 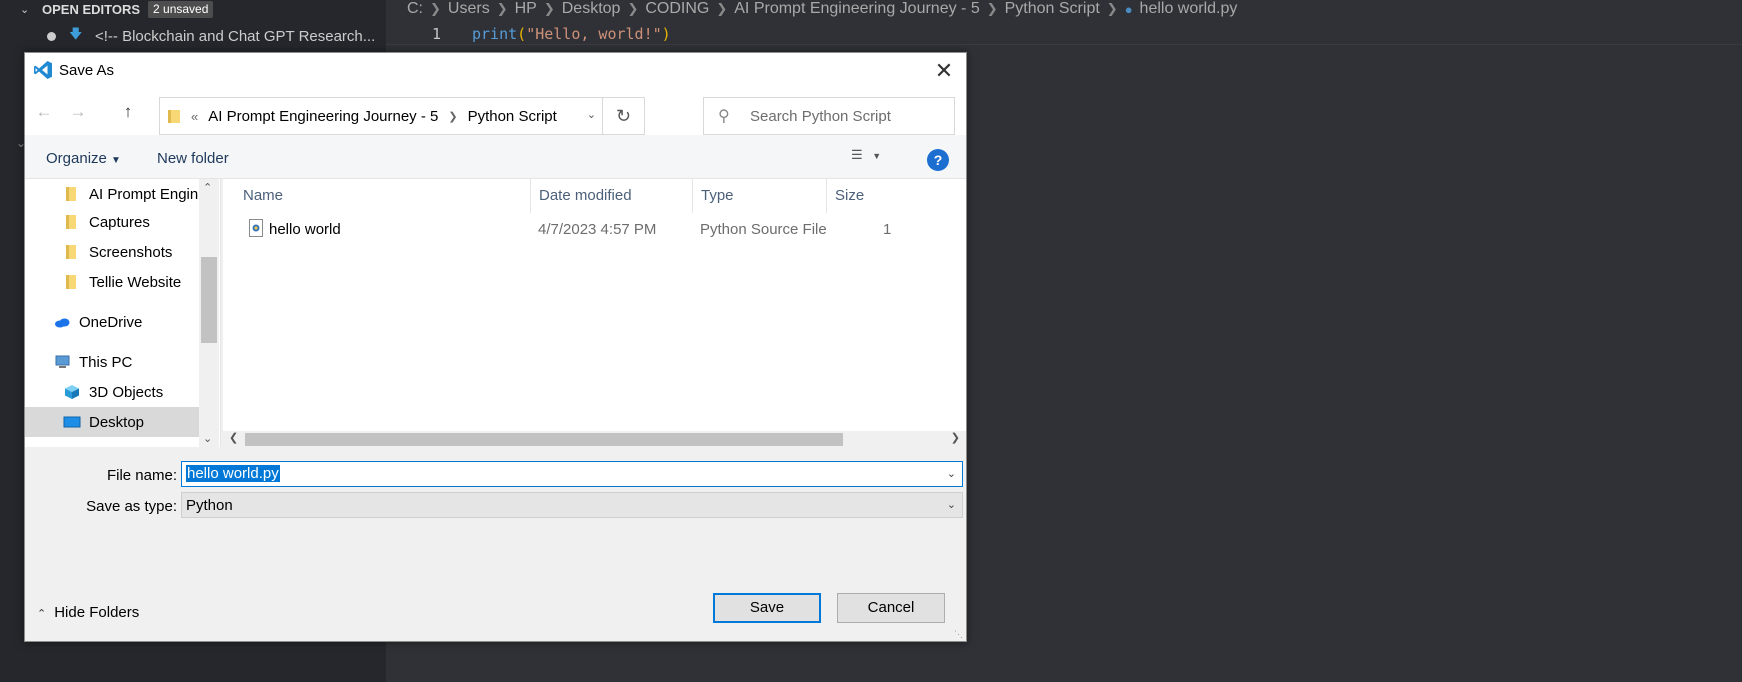 What do you see at coordinates (944, 71) in the screenshot?
I see `close-icon: ✕` at bounding box center [944, 71].